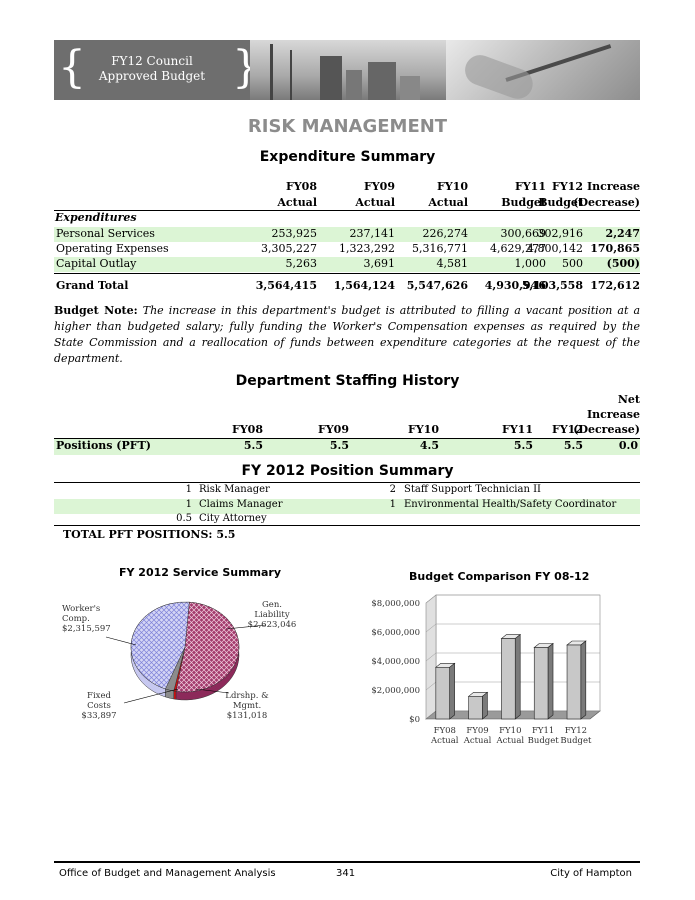  What do you see at coordinates (576, 731) in the screenshot?
I see `x-tick-label: FY12` at bounding box center [576, 731].